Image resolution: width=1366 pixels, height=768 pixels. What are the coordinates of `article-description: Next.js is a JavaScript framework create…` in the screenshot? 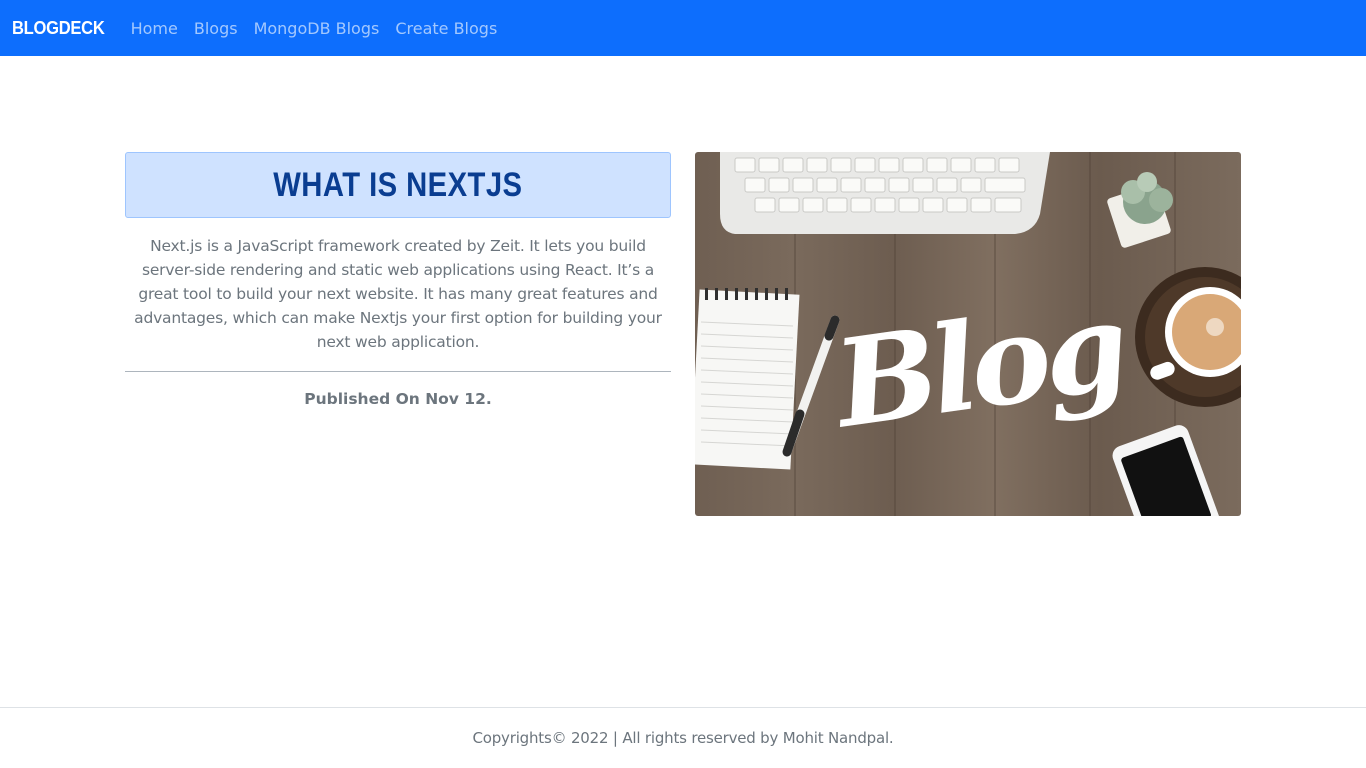 It's located at (398, 294).